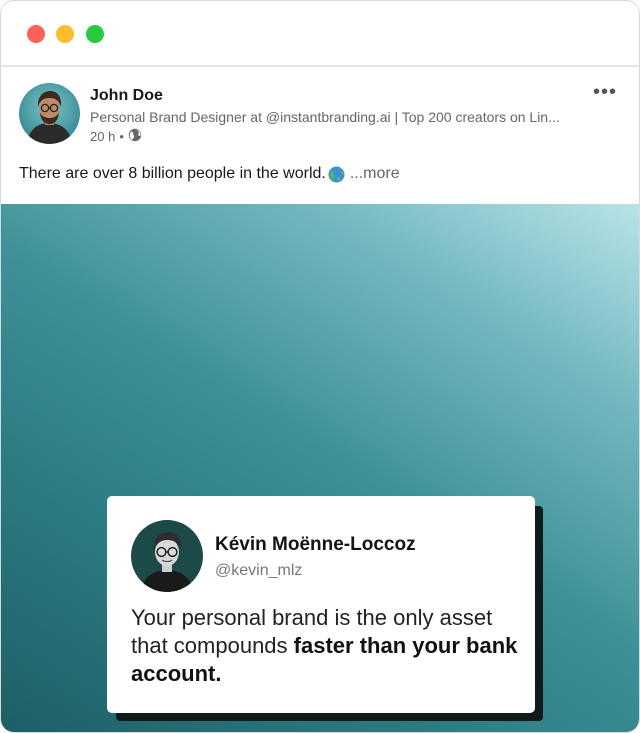 The image size is (640, 733). What do you see at coordinates (65, 34) in the screenshot?
I see `minimize-window-button` at bounding box center [65, 34].